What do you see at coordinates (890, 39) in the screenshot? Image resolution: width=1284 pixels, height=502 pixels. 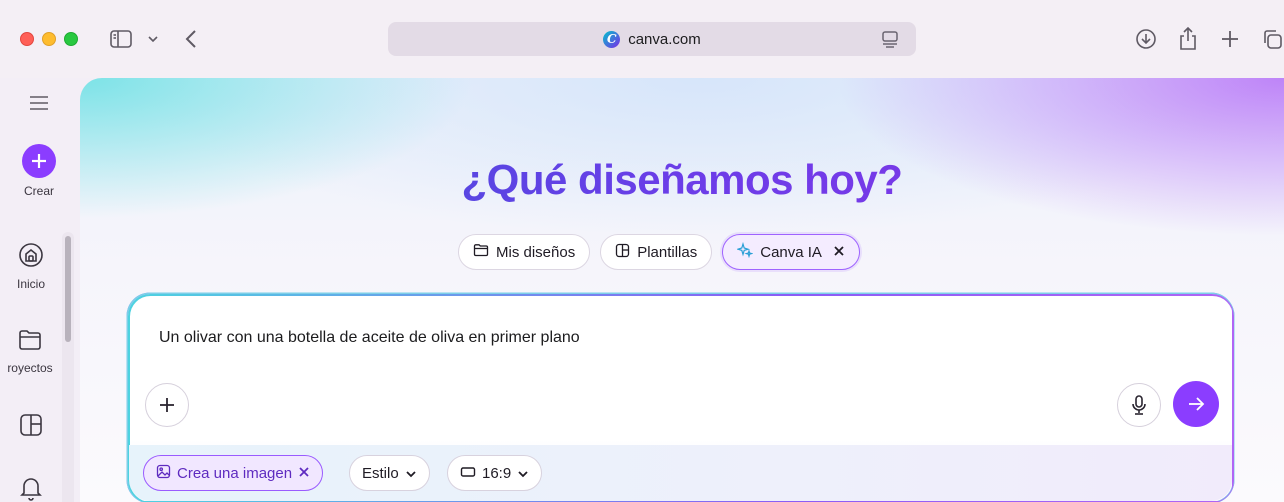 I see `reader-mode-icon` at bounding box center [890, 39].